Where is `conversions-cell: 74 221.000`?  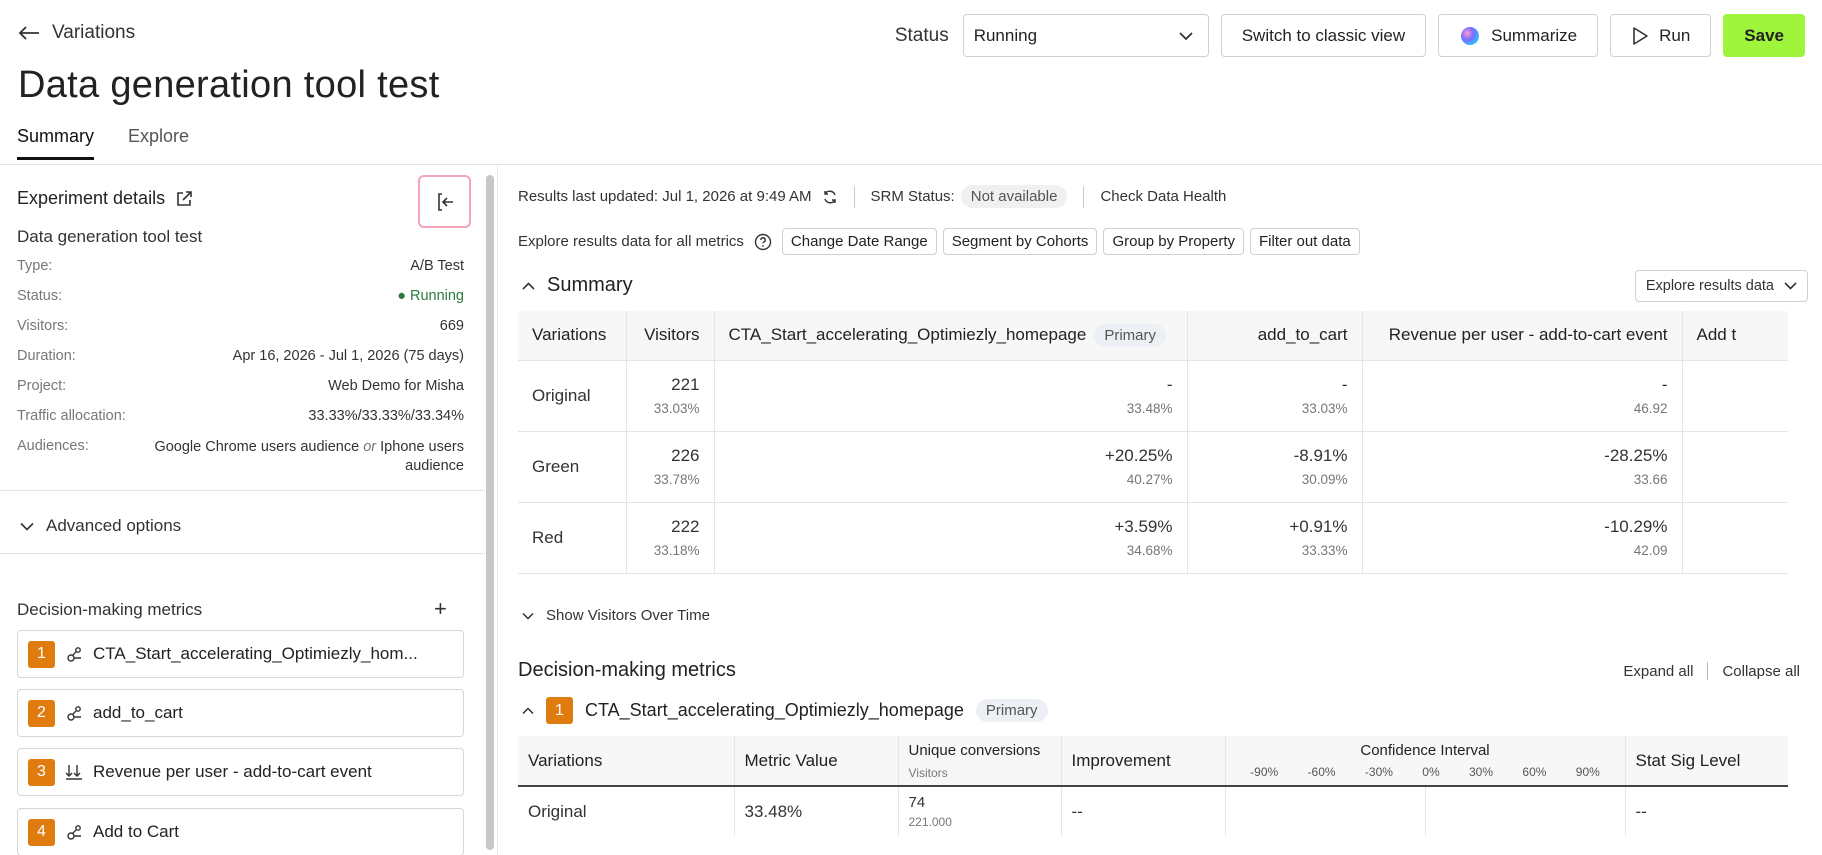 conversions-cell: 74 221.000 is located at coordinates (980, 811).